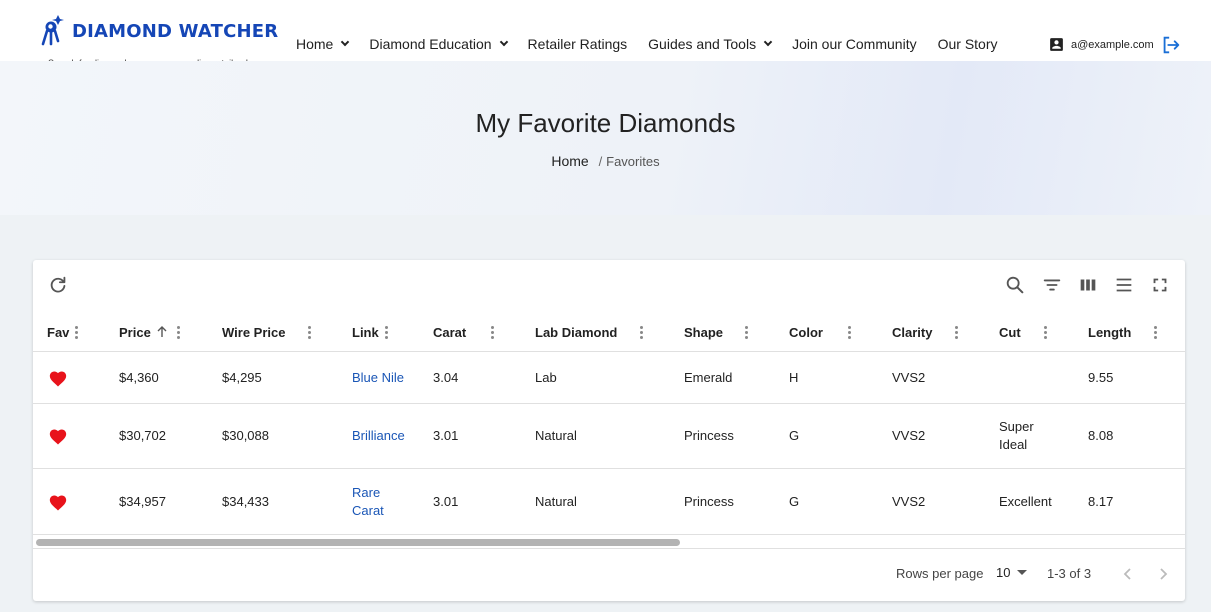  I want to click on account-box-icon, so click(1056, 44).